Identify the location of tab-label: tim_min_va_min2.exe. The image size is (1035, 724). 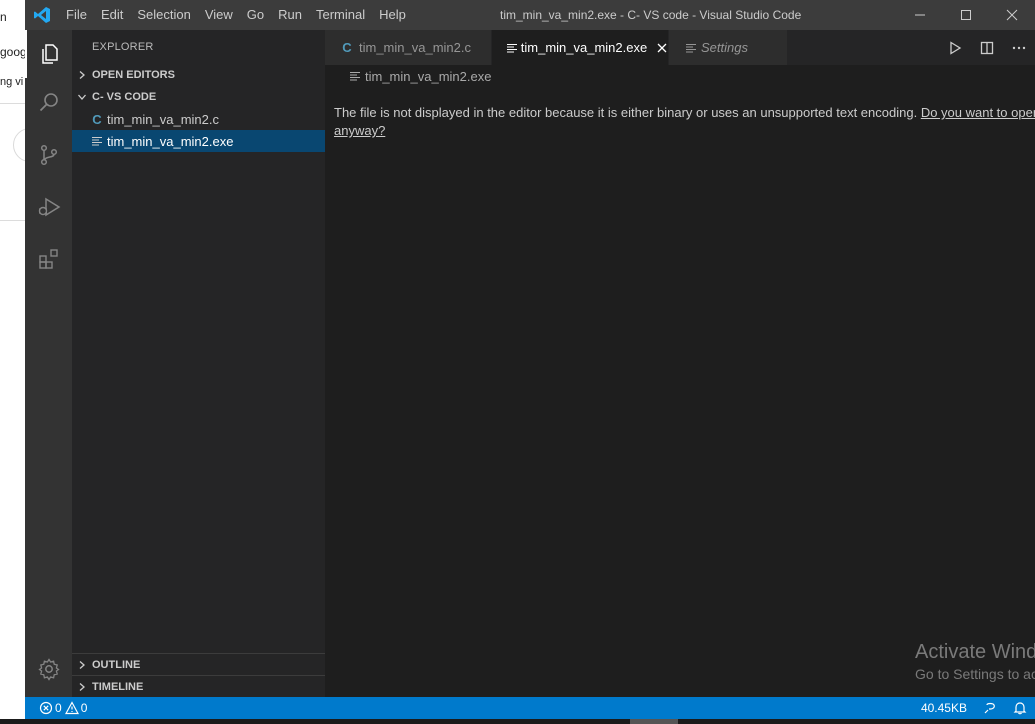
(584, 47).